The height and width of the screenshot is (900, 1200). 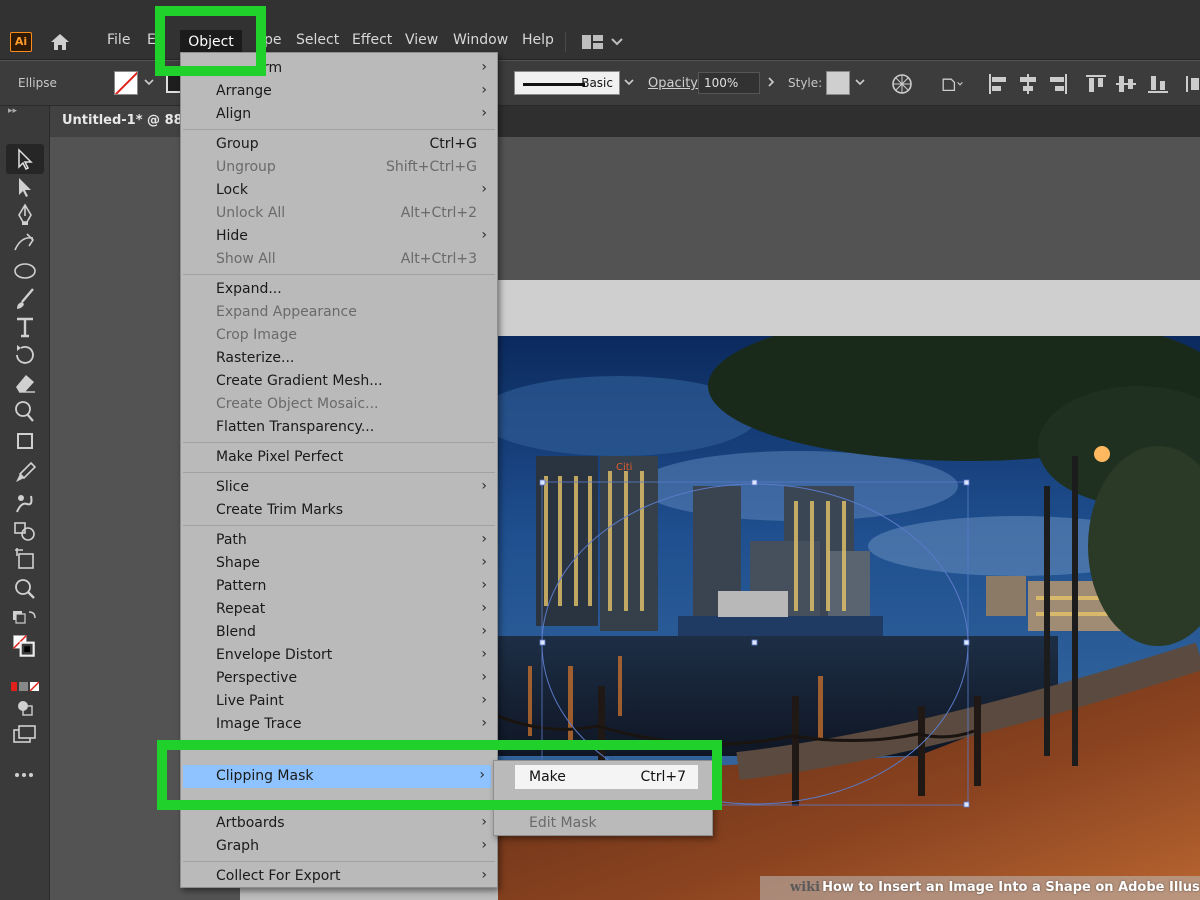 I want to click on menu-create-trim-marks: Create Trim Marks, so click(x=339, y=510).